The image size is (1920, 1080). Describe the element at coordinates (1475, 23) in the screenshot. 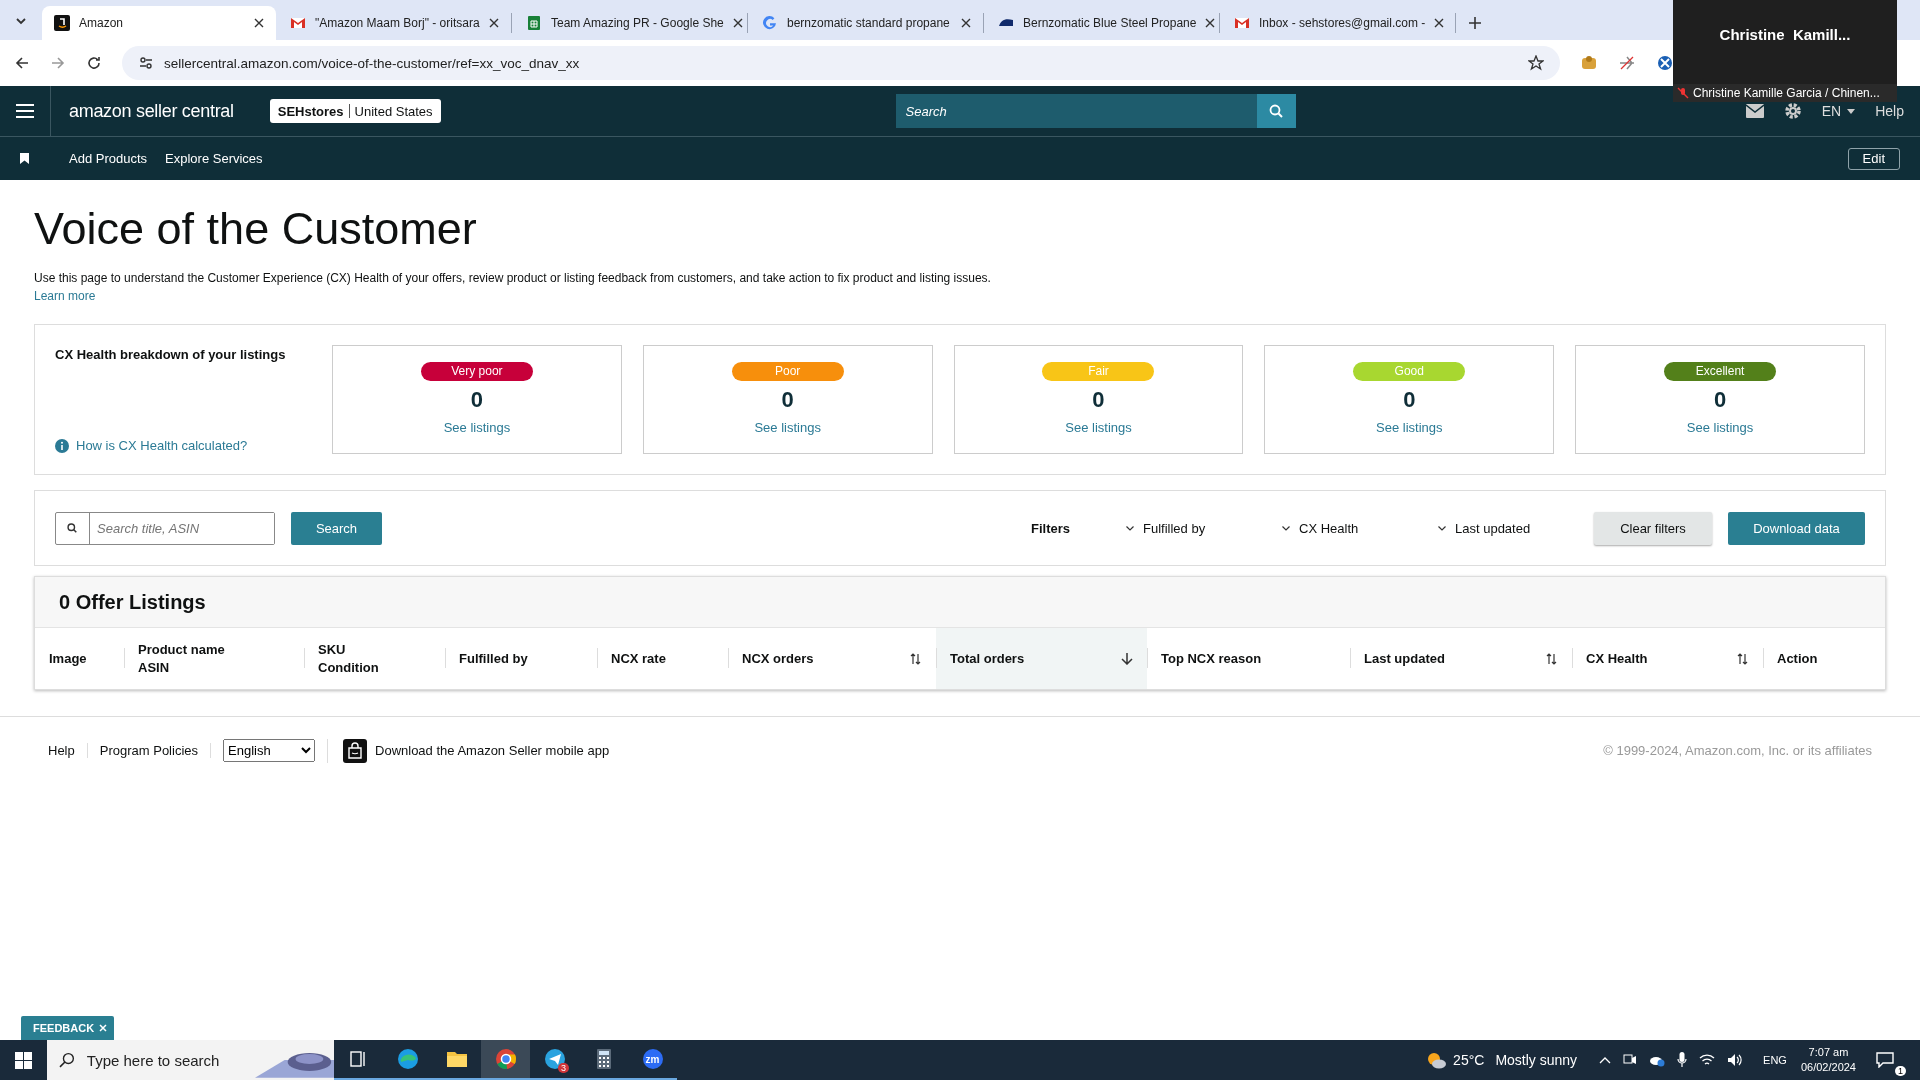

I see `new-tab-icon` at that location.